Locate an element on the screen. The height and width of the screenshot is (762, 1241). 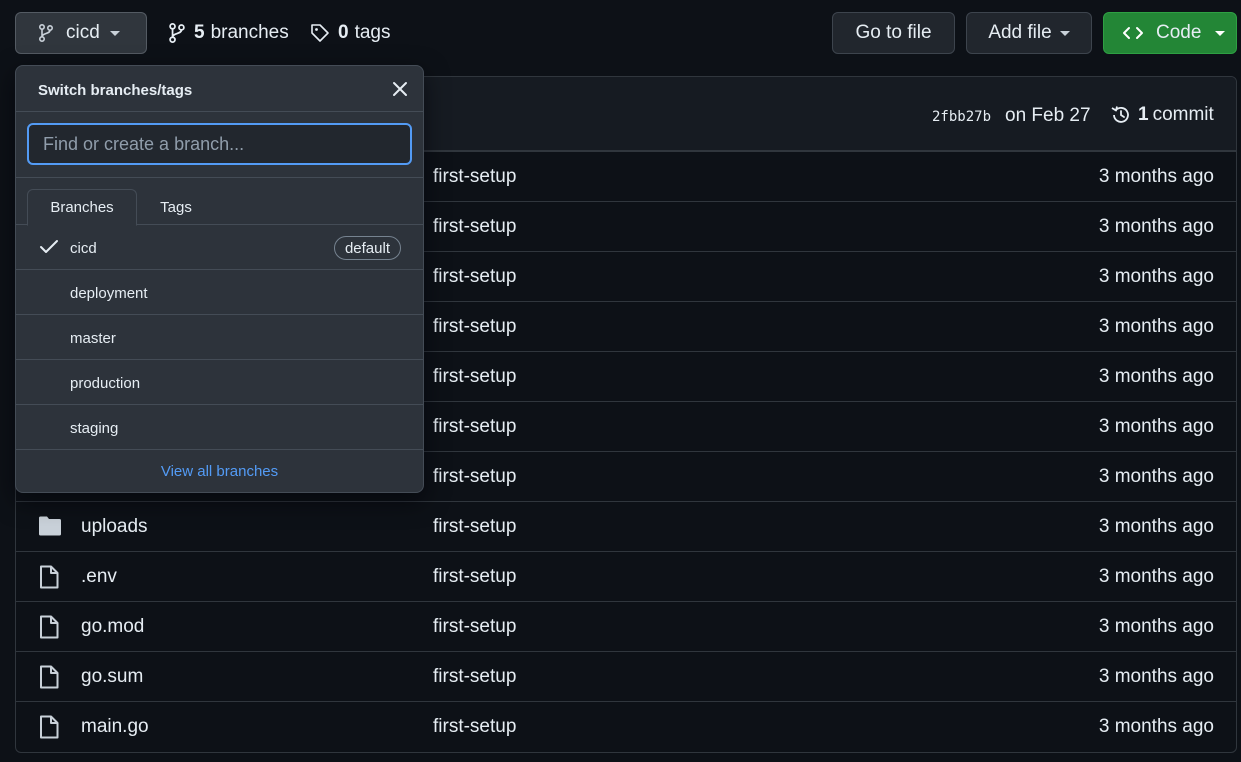
file-row: go.mod first-setup 3 months ago is located at coordinates (626, 626).